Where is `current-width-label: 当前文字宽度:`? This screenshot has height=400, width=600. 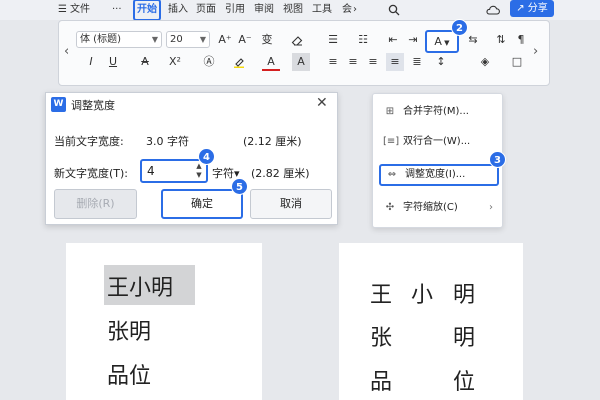
current-width-label: 当前文字宽度: is located at coordinates (89, 141).